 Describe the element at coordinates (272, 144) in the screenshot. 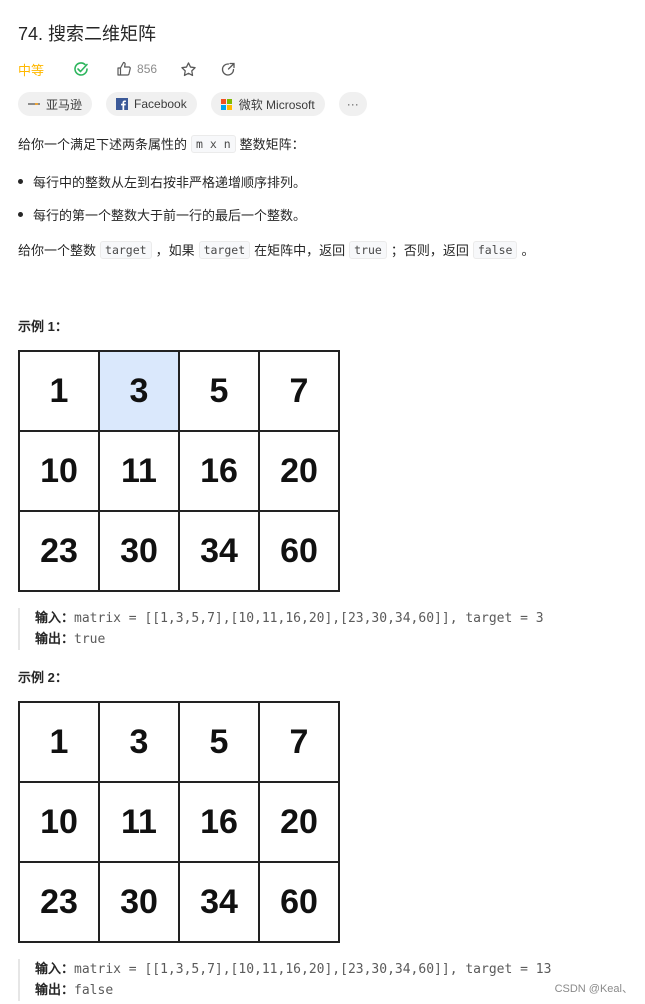

I see `text: 整数矩阵：` at that location.